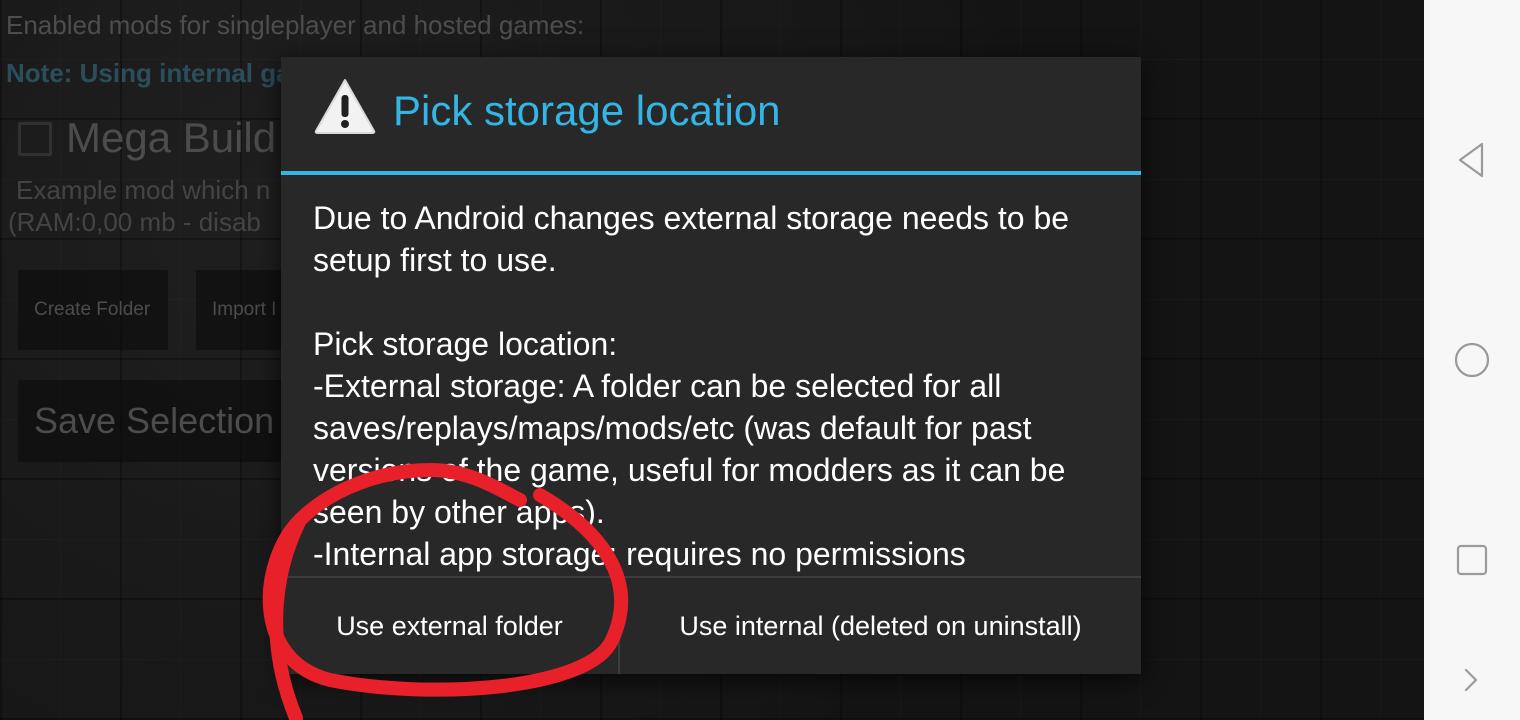  What do you see at coordinates (93, 310) in the screenshot?
I see `create-folder-button: Create Folder` at bounding box center [93, 310].